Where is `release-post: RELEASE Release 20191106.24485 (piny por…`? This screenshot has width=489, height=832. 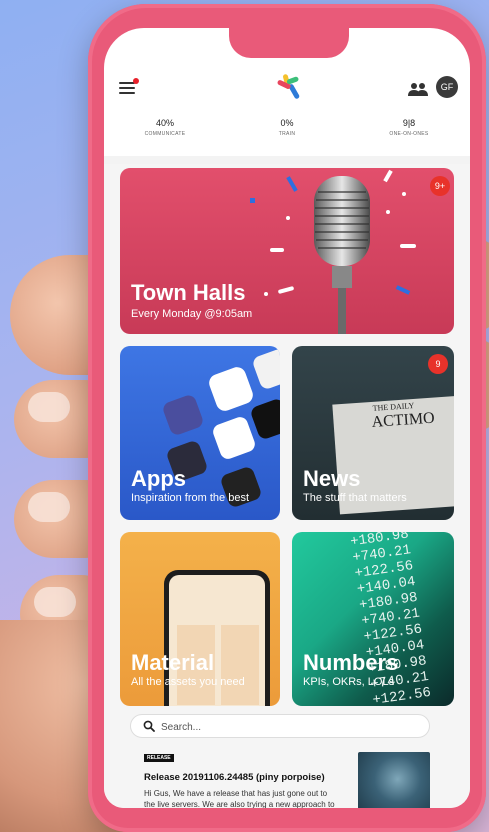 release-post: RELEASE Release 20191106.24485 (piny por… is located at coordinates (290, 777).